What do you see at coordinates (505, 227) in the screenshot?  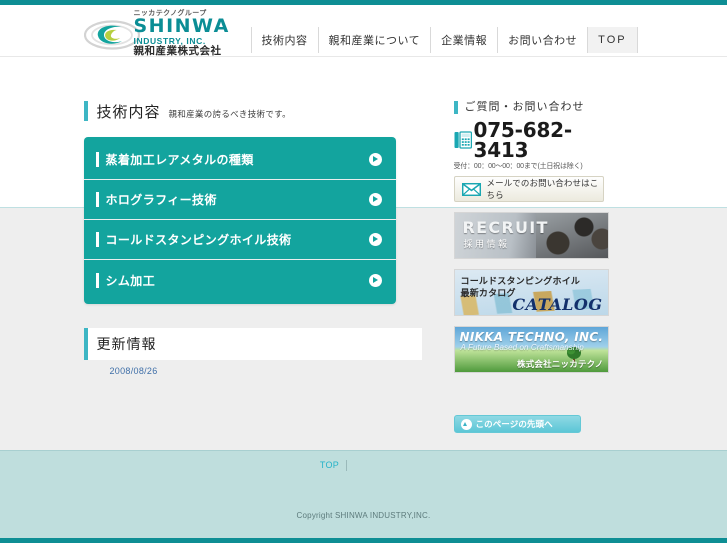 I see `banner-recruit-en: RECRUIT` at bounding box center [505, 227].